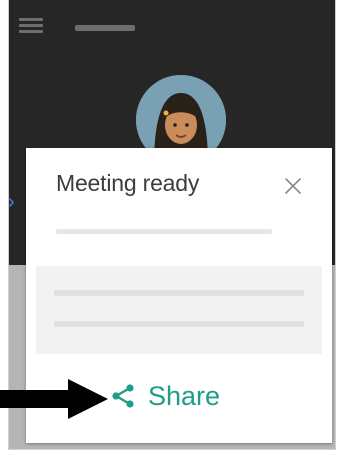  I want to click on share-button: Share, so click(165, 396).